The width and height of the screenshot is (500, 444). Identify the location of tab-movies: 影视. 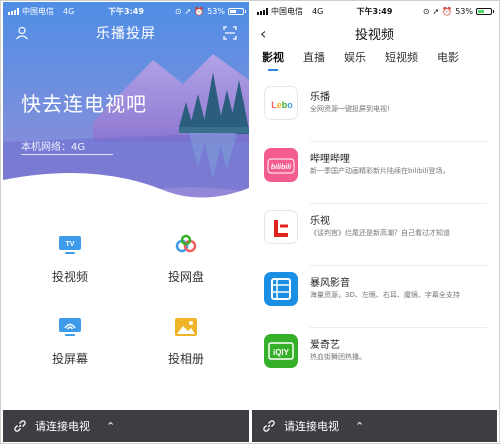
(273, 60).